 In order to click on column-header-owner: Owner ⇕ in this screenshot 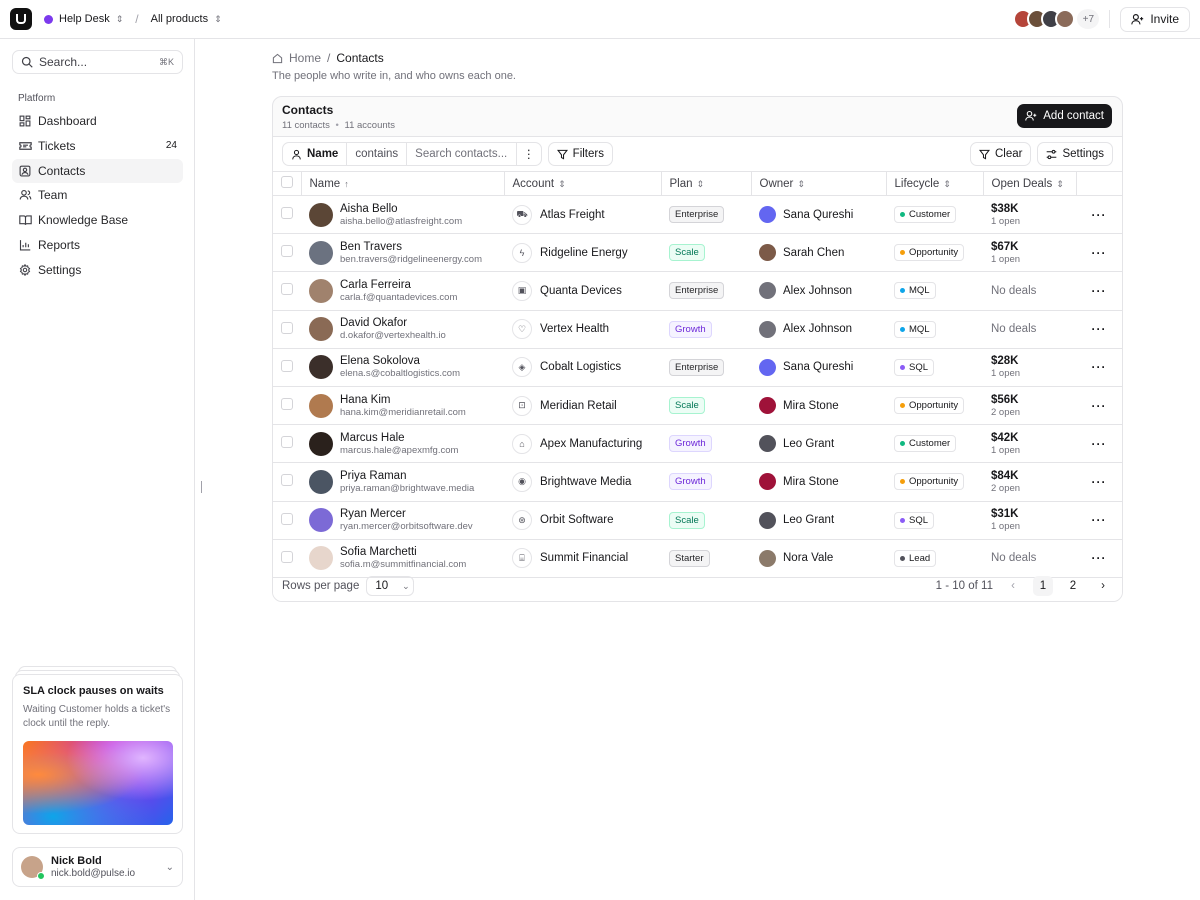, I will do `click(819, 183)`.